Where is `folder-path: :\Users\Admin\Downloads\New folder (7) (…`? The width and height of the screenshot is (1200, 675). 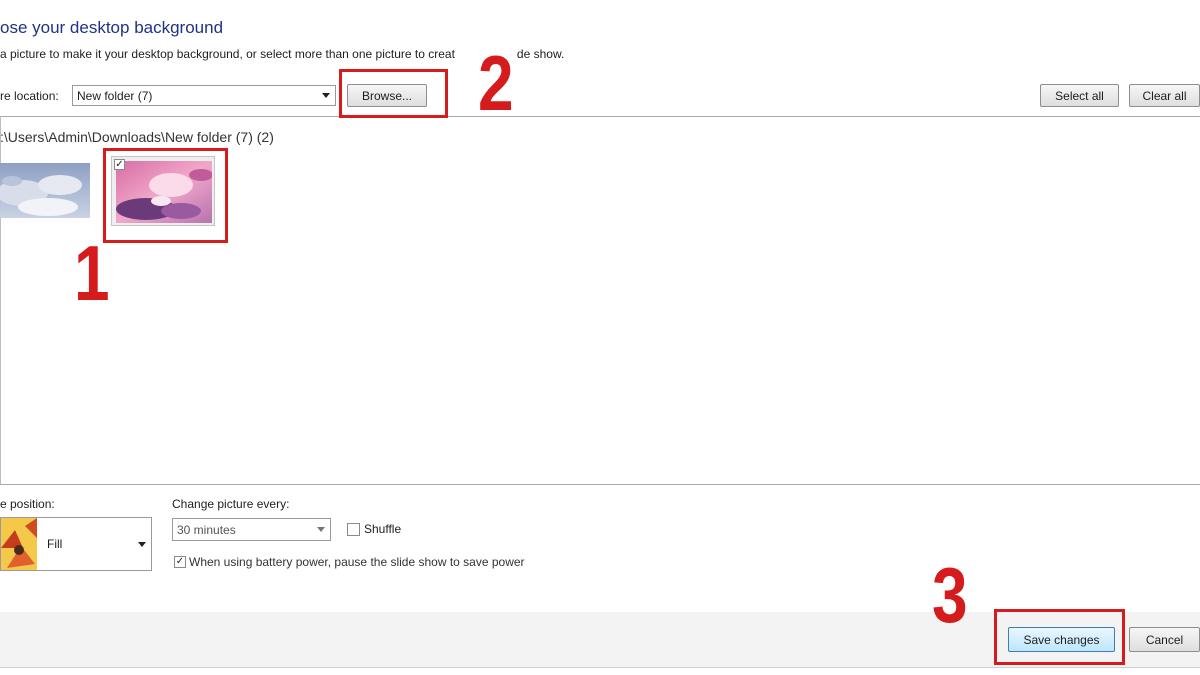 folder-path: :\Users\Admin\Downloads\New folder (7) (… is located at coordinates (137, 137).